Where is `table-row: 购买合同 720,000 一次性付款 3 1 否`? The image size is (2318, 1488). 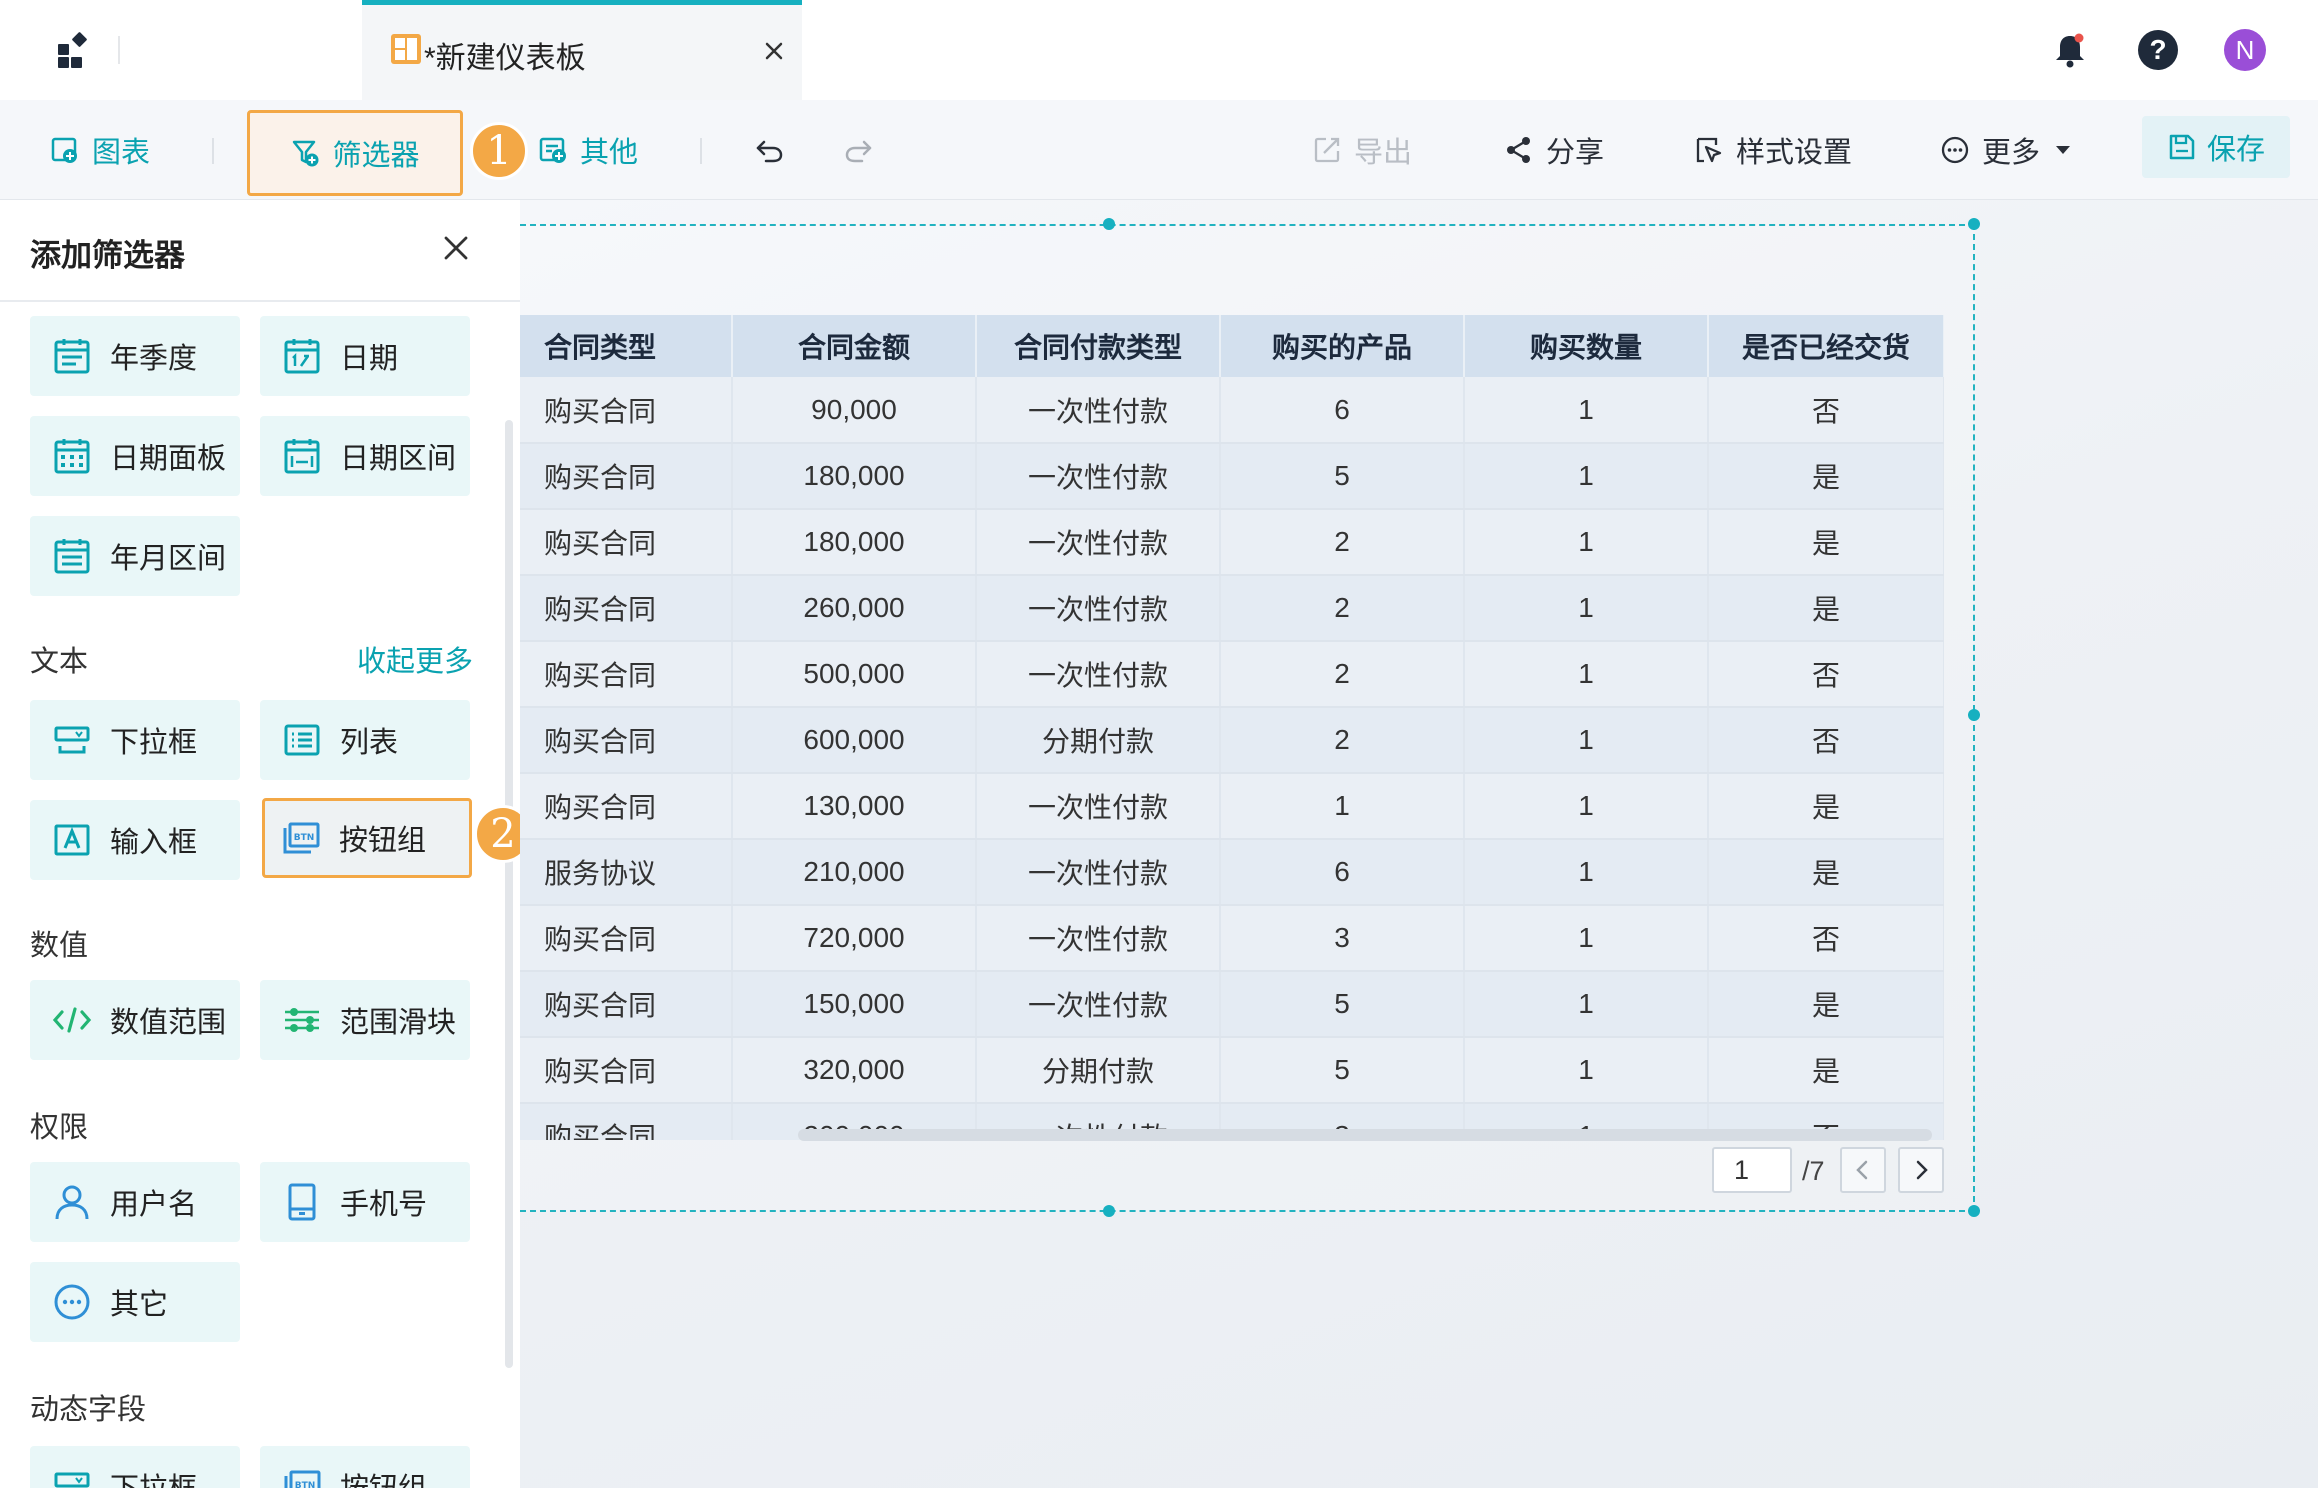
table-row: 购买合同 720,000 一次性付款 3 1 否 is located at coordinates (1232, 938).